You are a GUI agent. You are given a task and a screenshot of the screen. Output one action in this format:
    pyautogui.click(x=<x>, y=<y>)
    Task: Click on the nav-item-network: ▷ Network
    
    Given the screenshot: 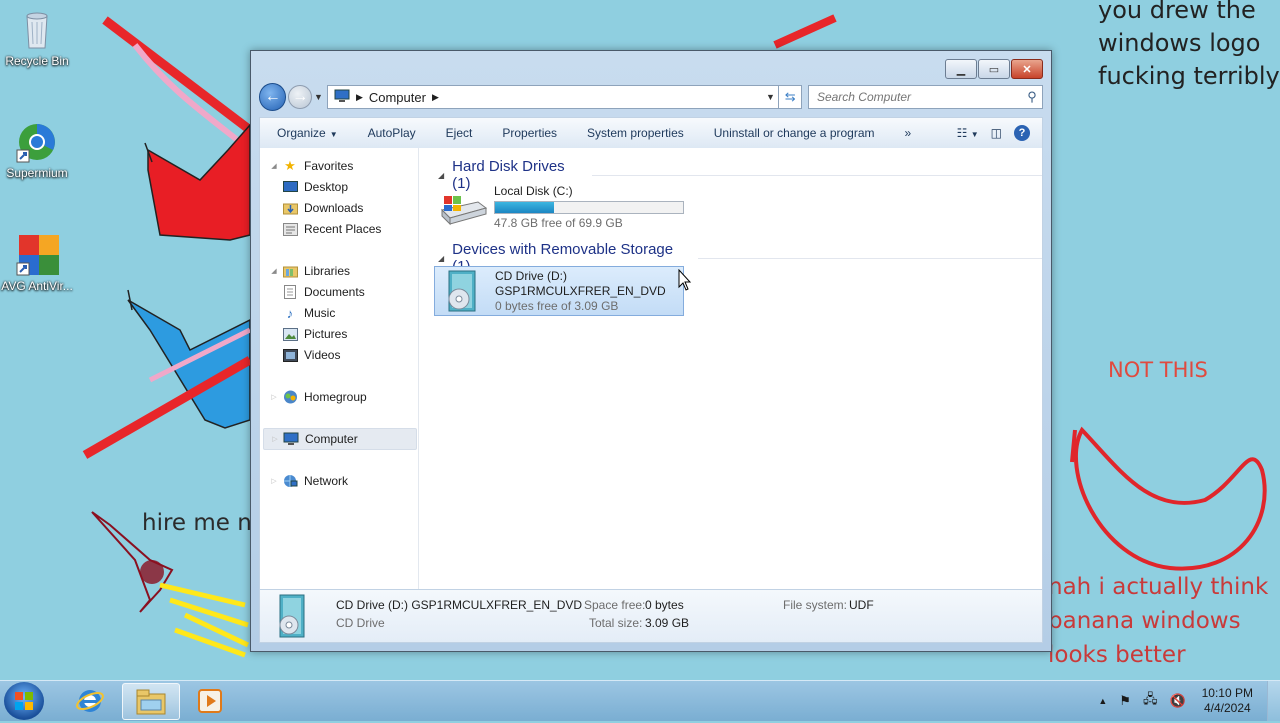 What is the action you would take?
    pyautogui.click(x=335, y=481)
    